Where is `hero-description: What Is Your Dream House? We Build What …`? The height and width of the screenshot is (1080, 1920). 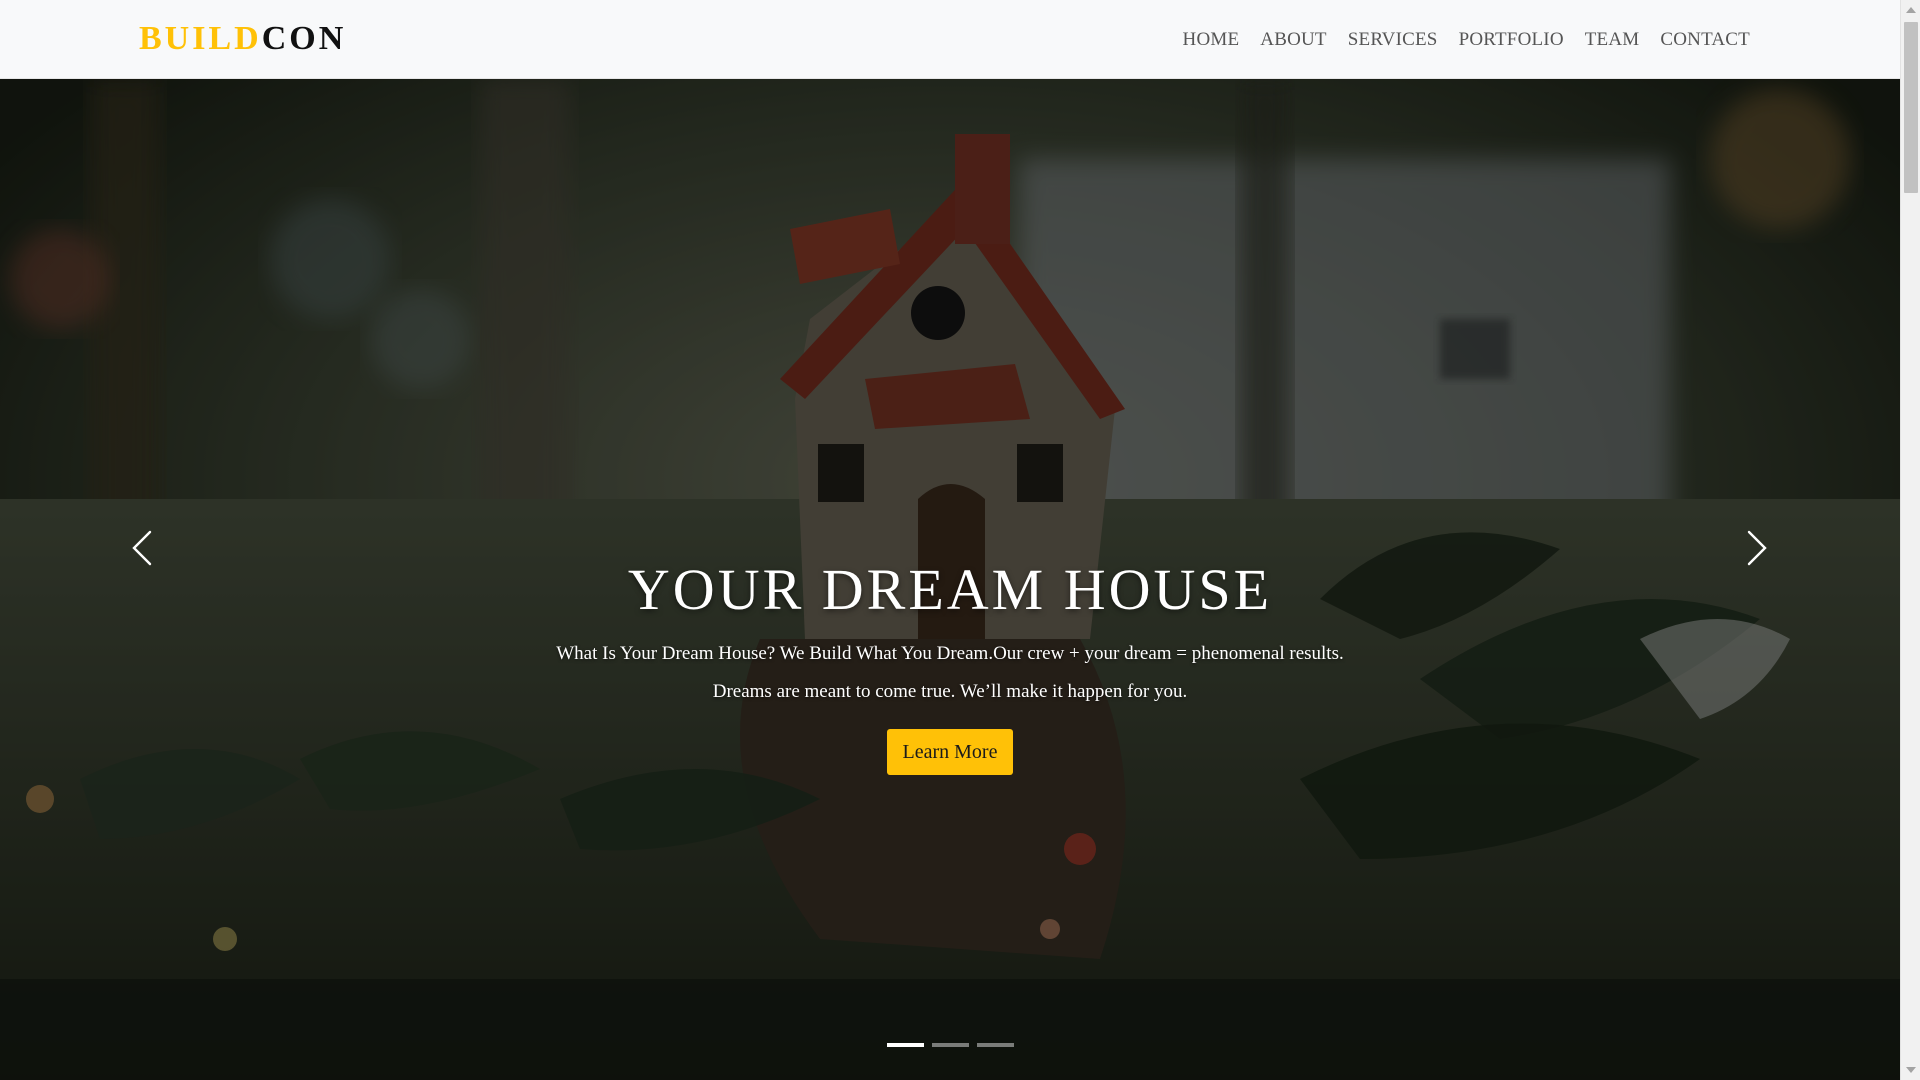 hero-description: What Is Your Dream House? We Build What … is located at coordinates (950, 672).